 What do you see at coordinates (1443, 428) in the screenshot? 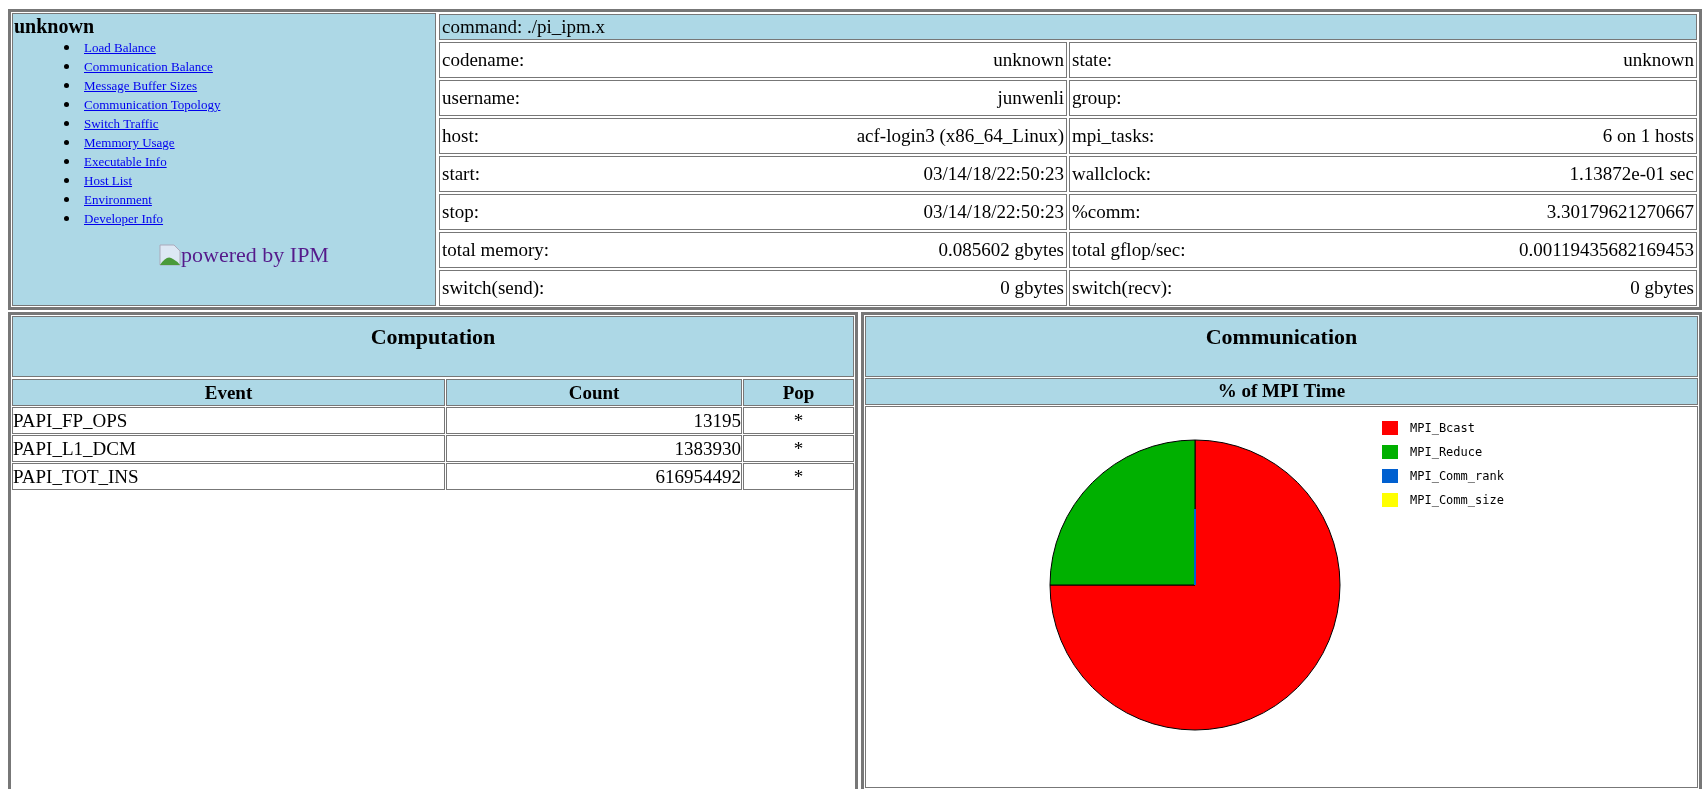
I see `legend-label: MPI_Bcast` at bounding box center [1443, 428].